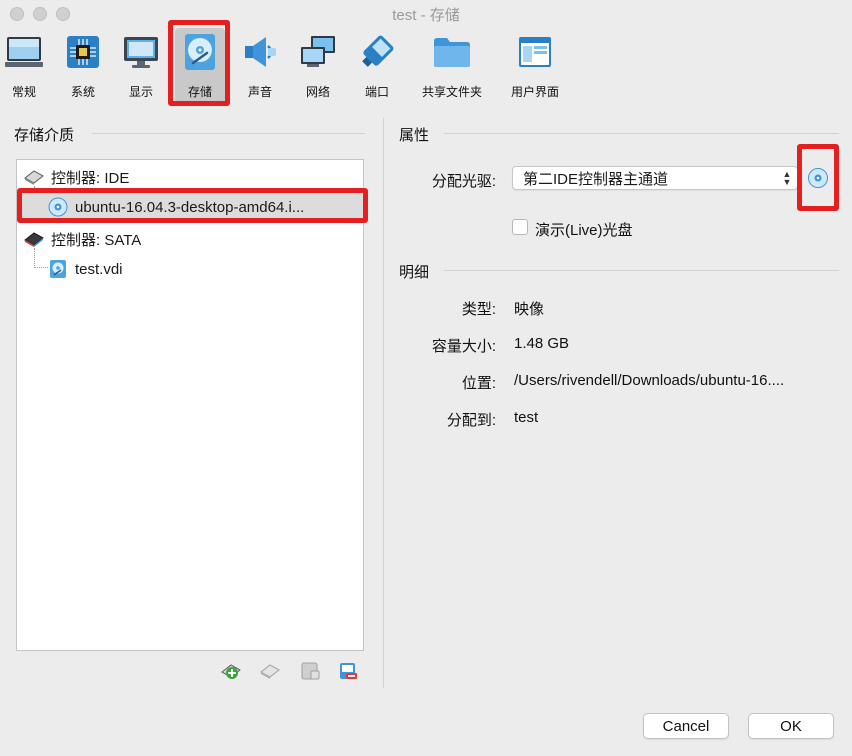 Image resolution: width=852 pixels, height=756 pixels. What do you see at coordinates (377, 52) in the screenshot?
I see `ports-icon` at bounding box center [377, 52].